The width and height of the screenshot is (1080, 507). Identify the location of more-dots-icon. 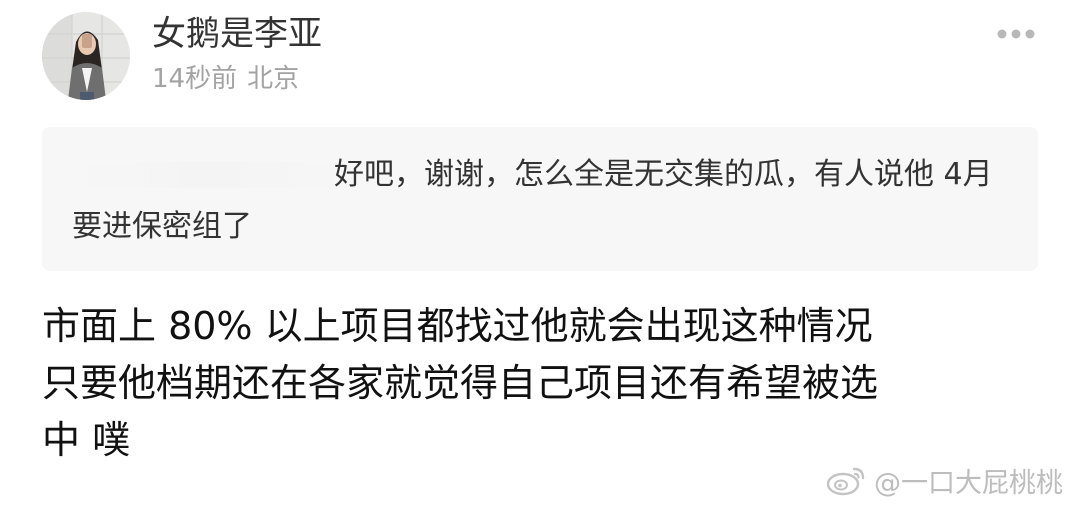
(1016, 34).